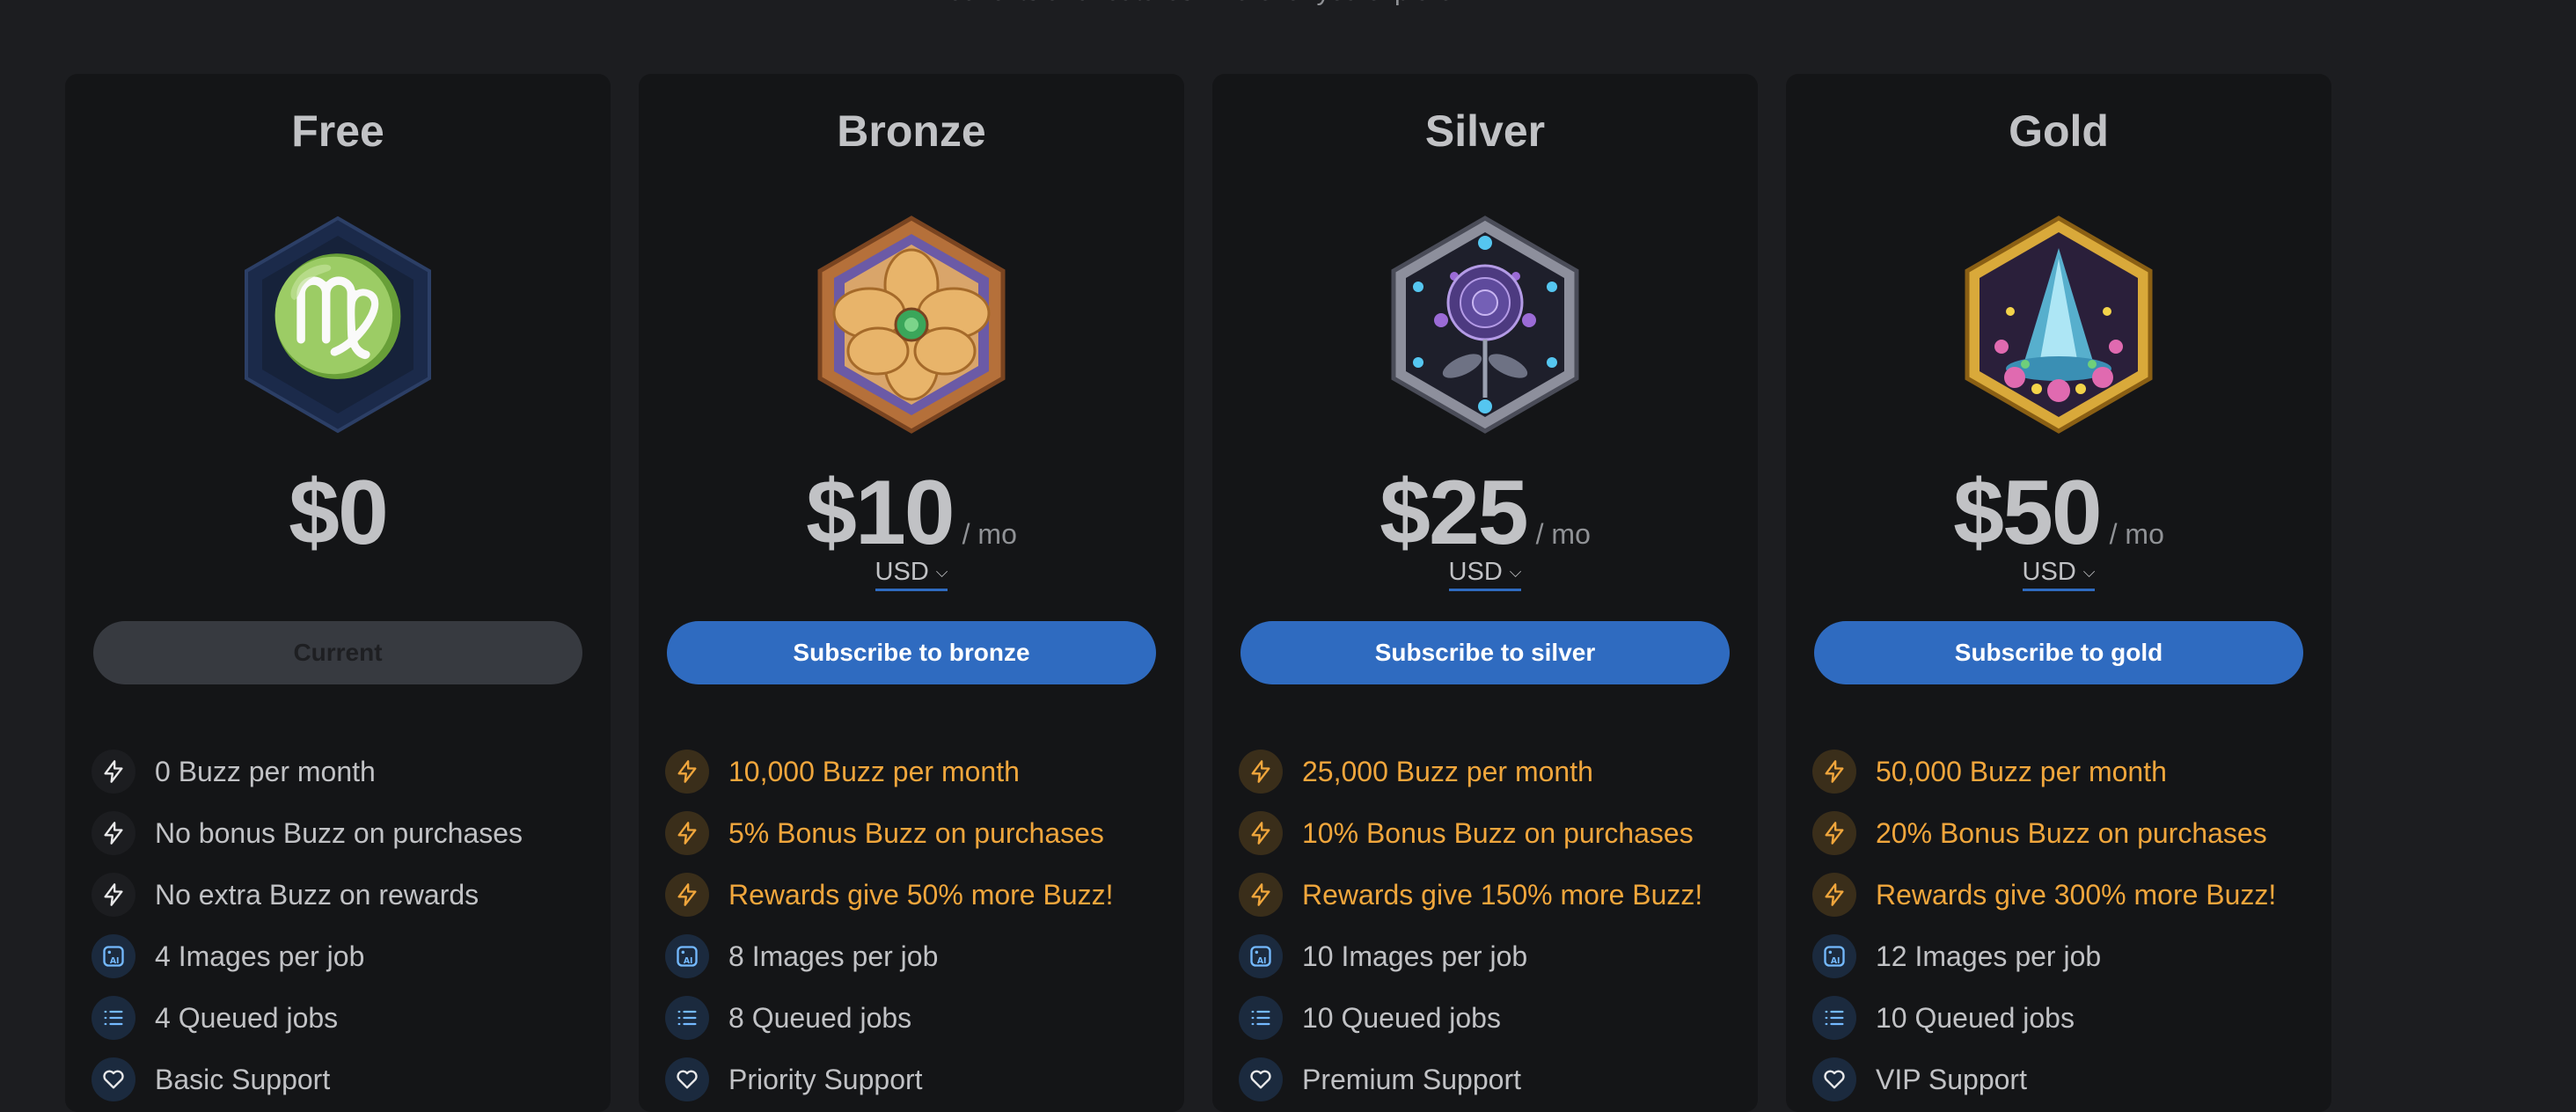  I want to click on plan-title: Silver, so click(1485, 131).